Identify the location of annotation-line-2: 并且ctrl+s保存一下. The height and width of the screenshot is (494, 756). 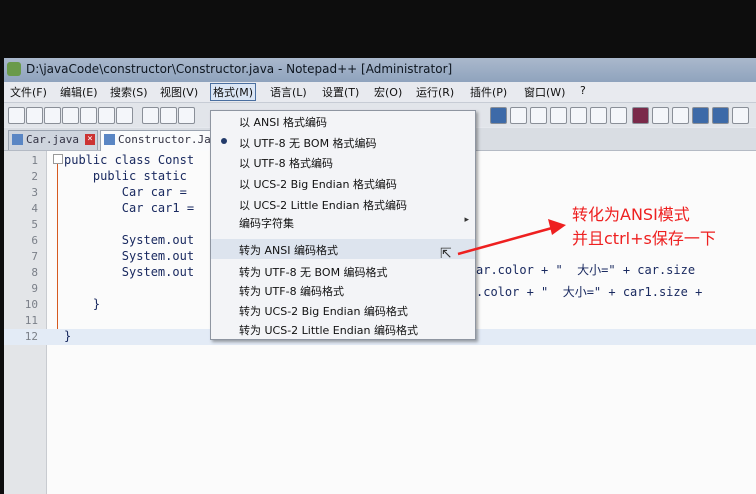
(644, 238).